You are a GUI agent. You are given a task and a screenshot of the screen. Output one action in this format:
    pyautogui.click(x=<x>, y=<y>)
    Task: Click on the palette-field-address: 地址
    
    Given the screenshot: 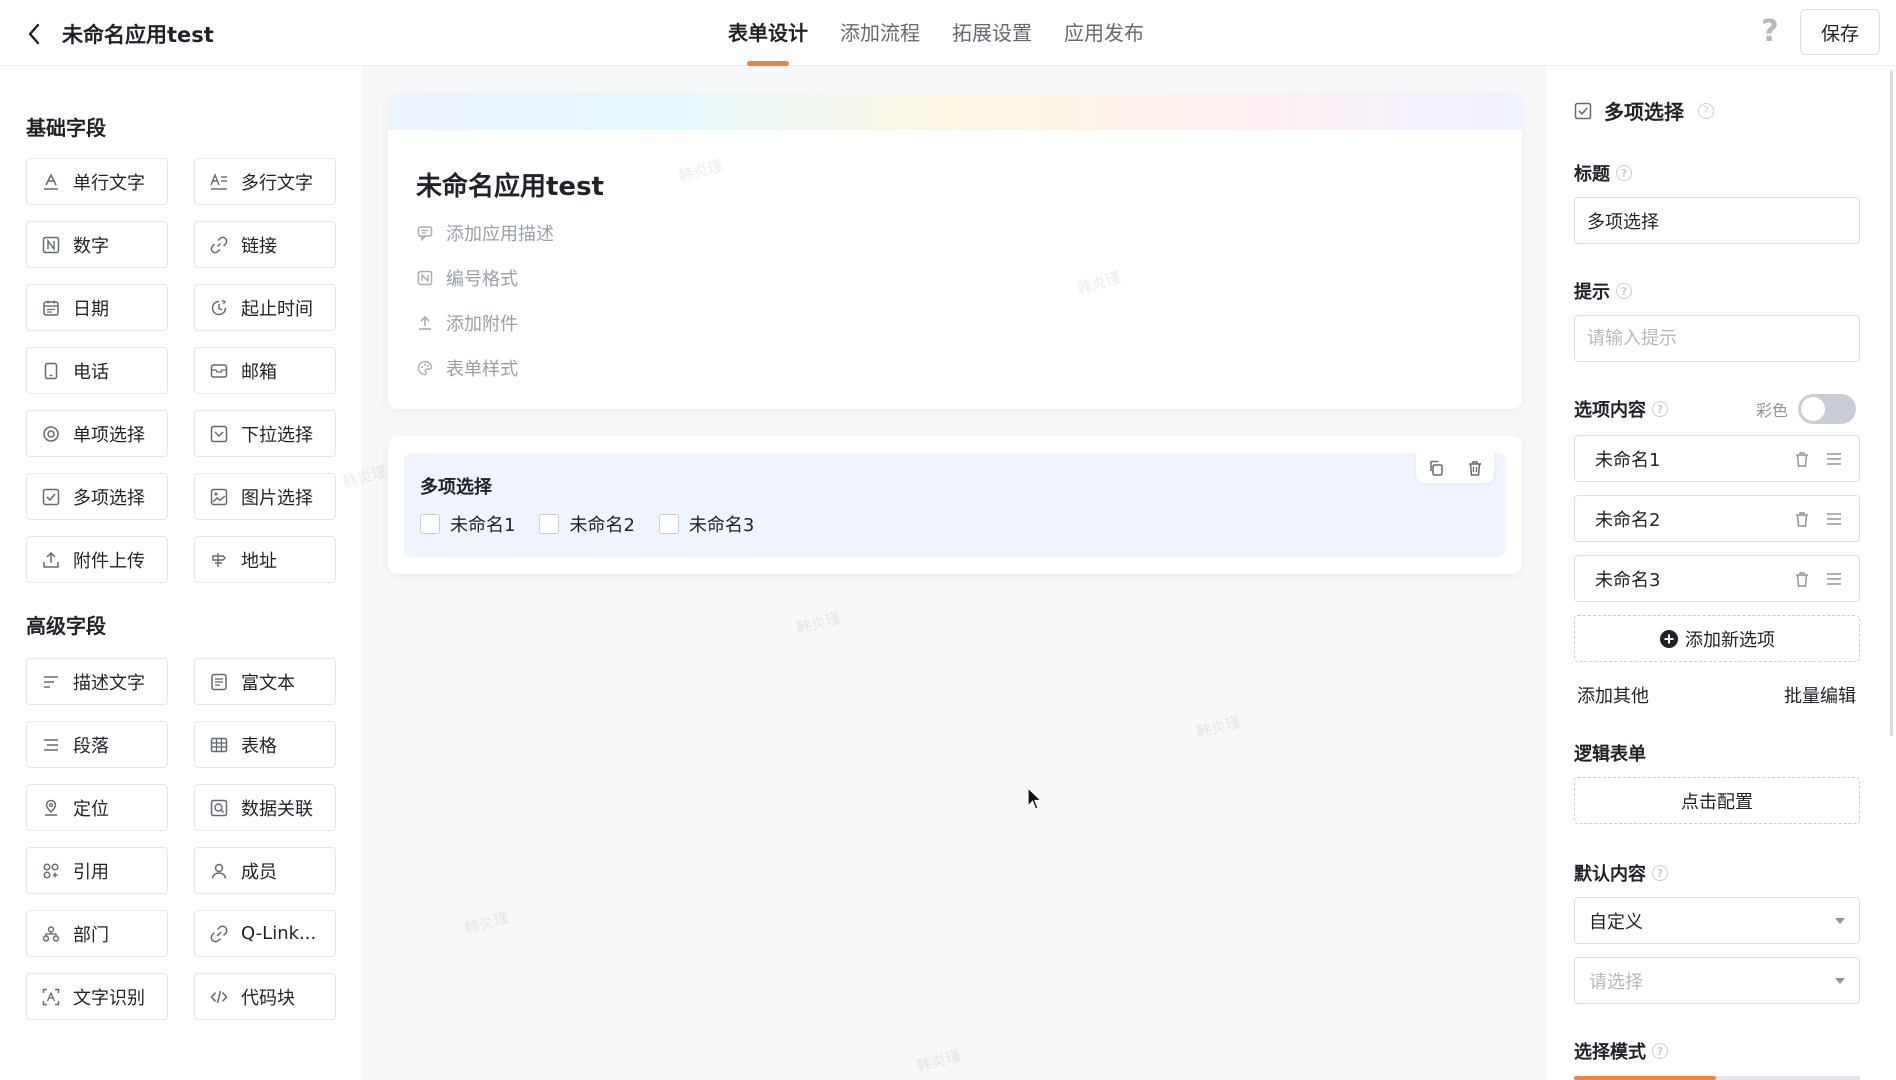 What is the action you would take?
    pyautogui.click(x=265, y=559)
    